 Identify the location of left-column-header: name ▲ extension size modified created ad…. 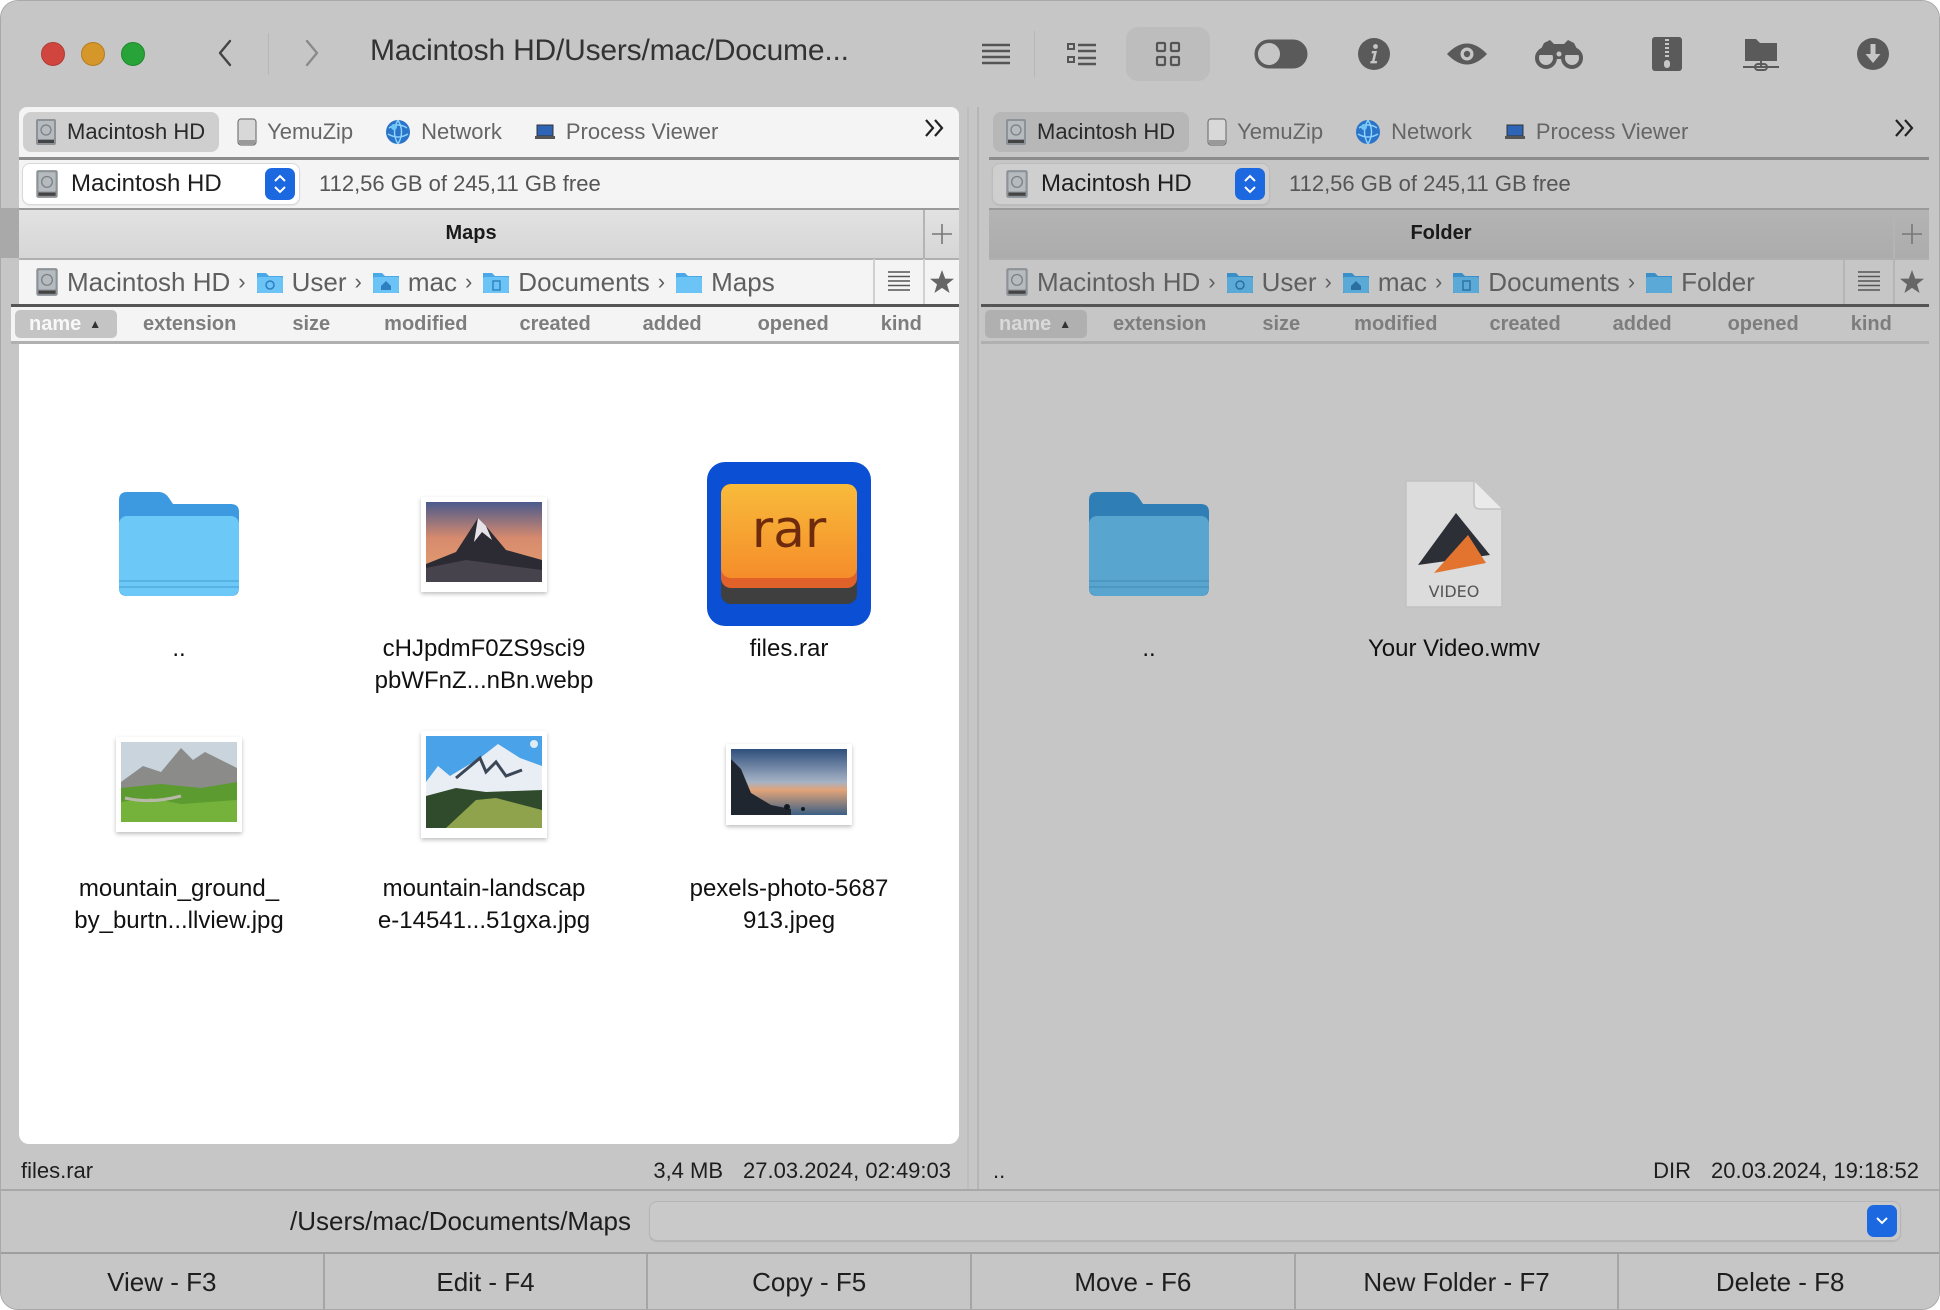
(485, 324).